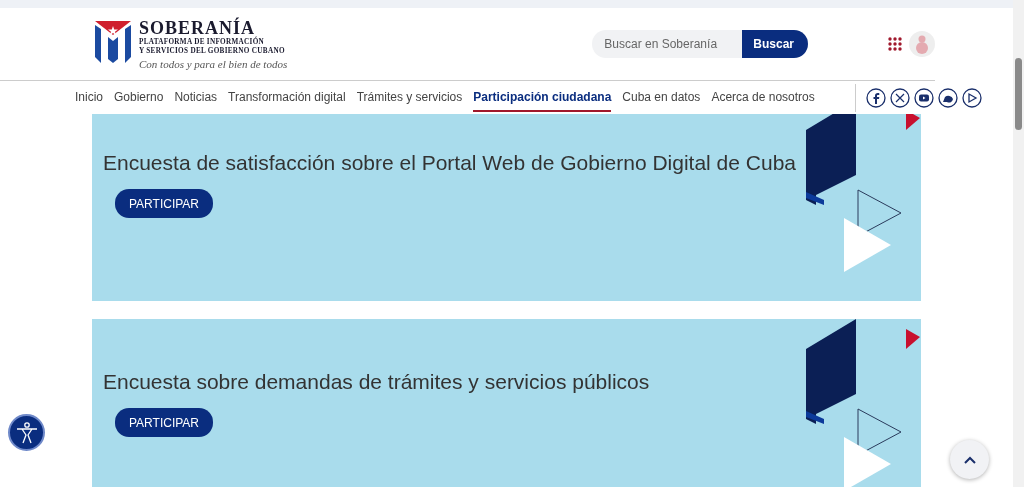 Image resolution: width=1024 pixels, height=487 pixels. What do you see at coordinates (542, 97) in the screenshot?
I see `nav-link: Participación ciudadana` at bounding box center [542, 97].